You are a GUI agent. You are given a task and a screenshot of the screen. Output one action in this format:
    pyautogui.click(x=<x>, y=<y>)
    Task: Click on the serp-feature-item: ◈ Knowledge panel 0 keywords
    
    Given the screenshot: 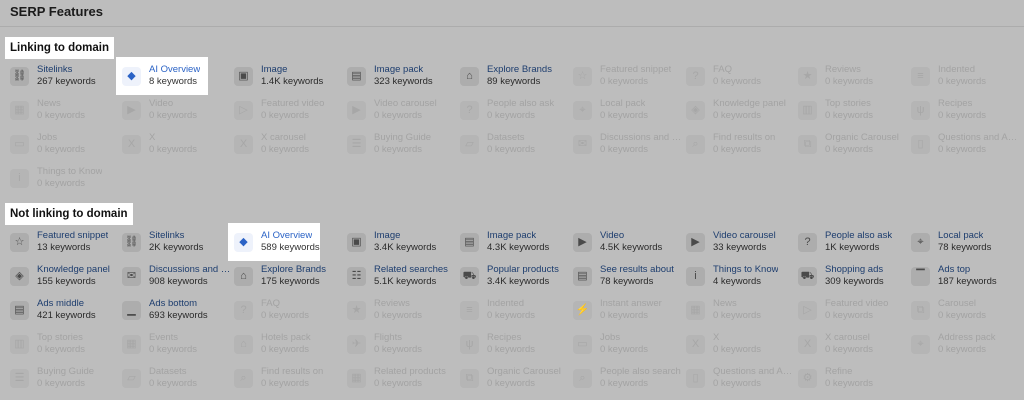 What is the action you would take?
    pyautogui.click(x=742, y=110)
    